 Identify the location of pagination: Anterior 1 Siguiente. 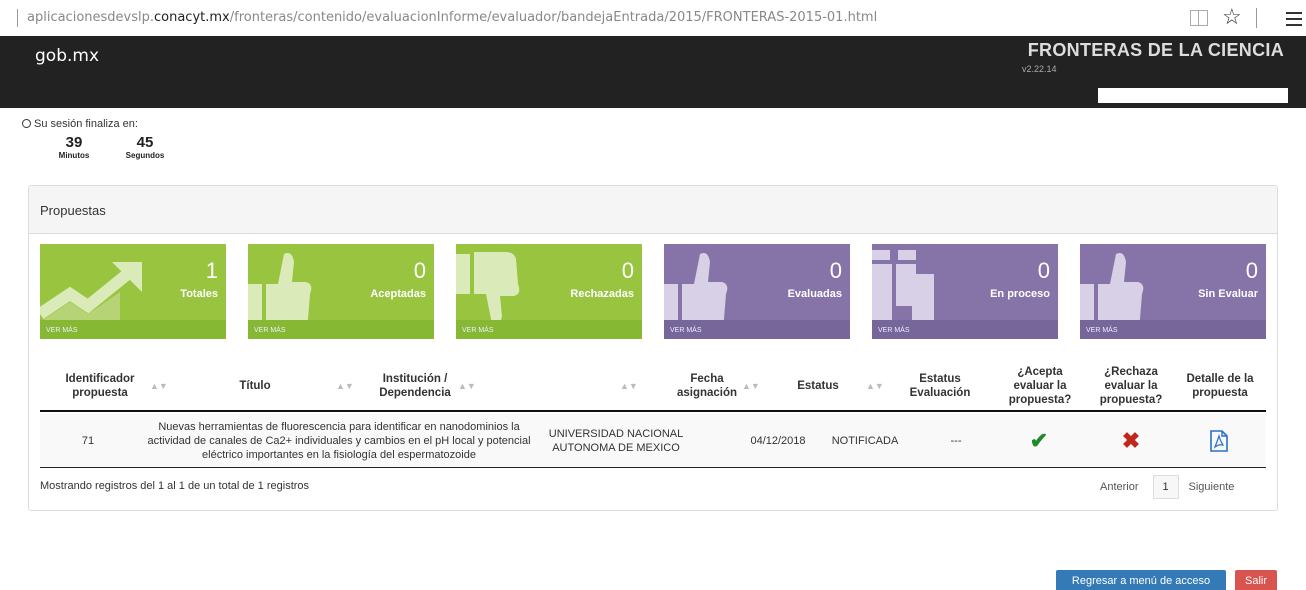
(1167, 487).